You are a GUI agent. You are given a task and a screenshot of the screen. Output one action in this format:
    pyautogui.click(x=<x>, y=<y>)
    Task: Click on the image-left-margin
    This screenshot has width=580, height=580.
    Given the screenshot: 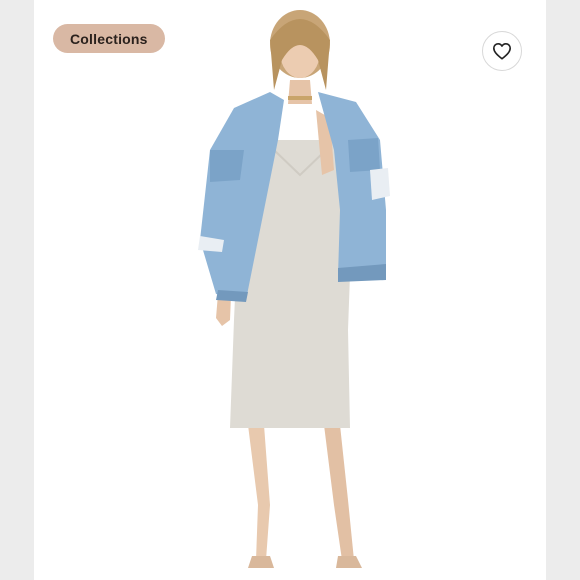 What is the action you would take?
    pyautogui.click(x=17, y=290)
    